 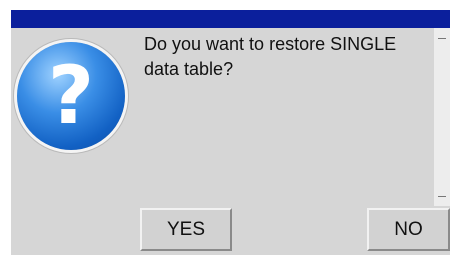 What do you see at coordinates (408, 229) in the screenshot?
I see `no-button: NO` at bounding box center [408, 229].